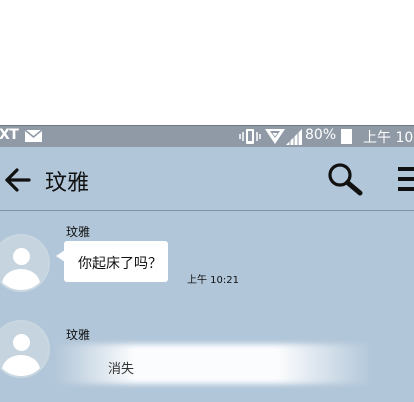 The height and width of the screenshot is (402, 414). What do you see at coordinates (346, 136) in the screenshot?
I see `battery-icon` at bounding box center [346, 136].